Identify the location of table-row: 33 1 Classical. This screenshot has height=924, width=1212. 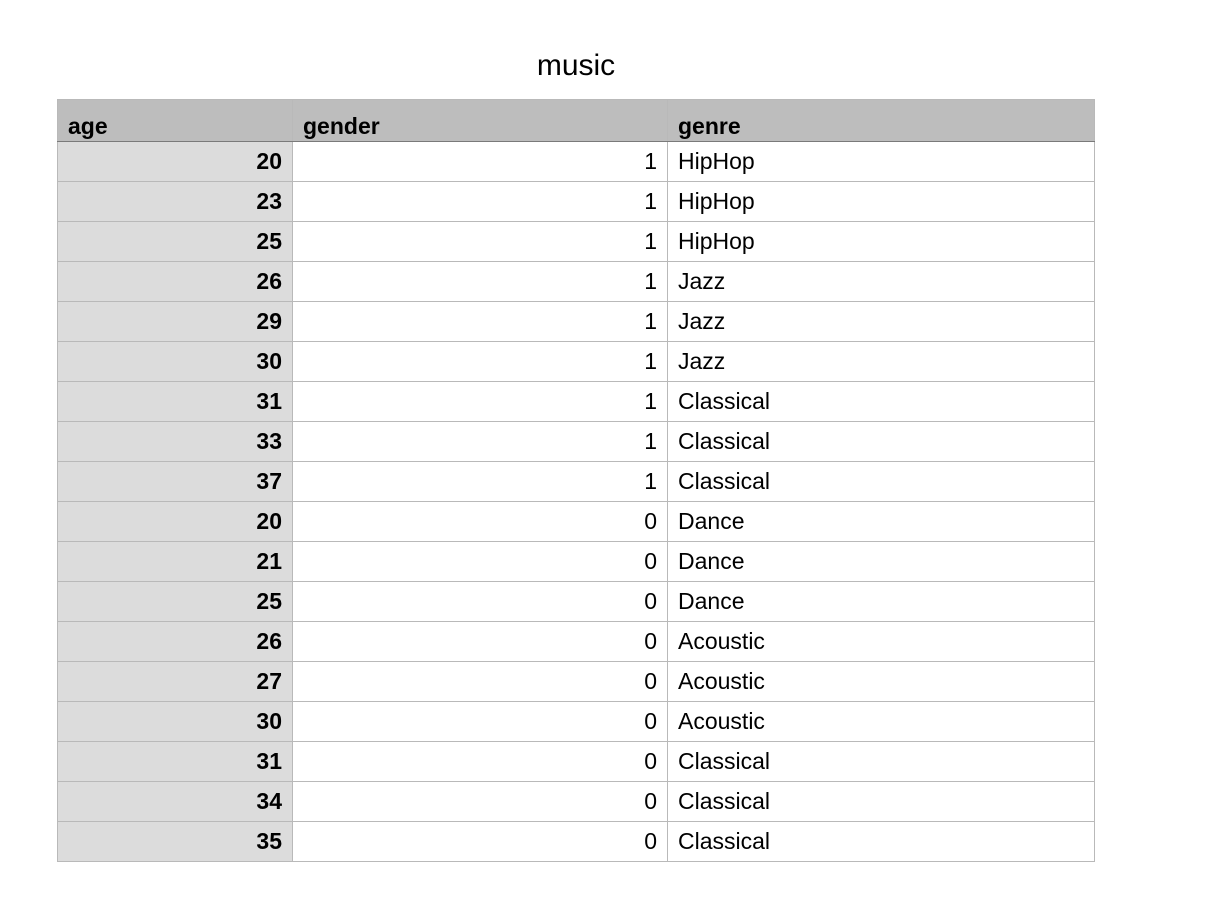
(576, 441).